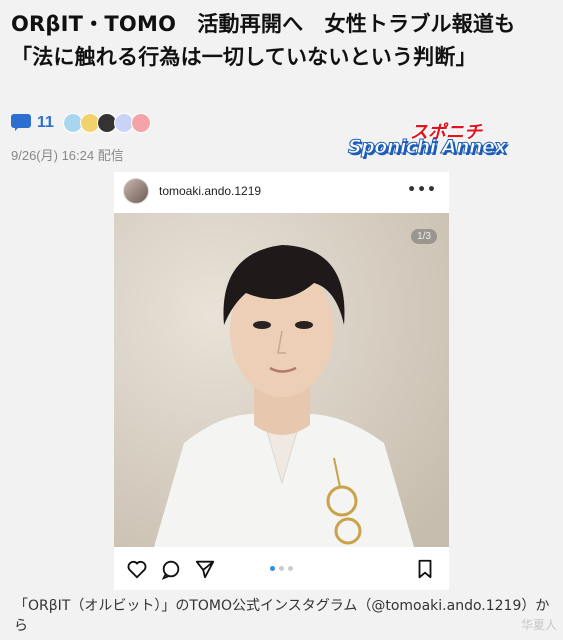 The width and height of the screenshot is (563, 640). What do you see at coordinates (422, 190) in the screenshot?
I see `more-options-icon: •••` at bounding box center [422, 190].